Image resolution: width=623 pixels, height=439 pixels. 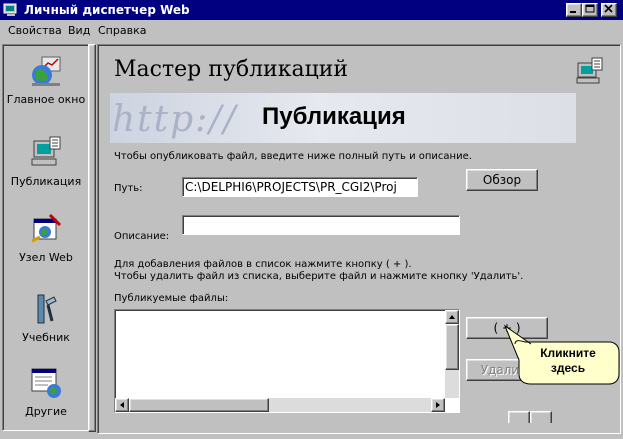 What do you see at coordinates (46, 181) in the screenshot?
I see `sidebar-item-label: Публикация` at bounding box center [46, 181].